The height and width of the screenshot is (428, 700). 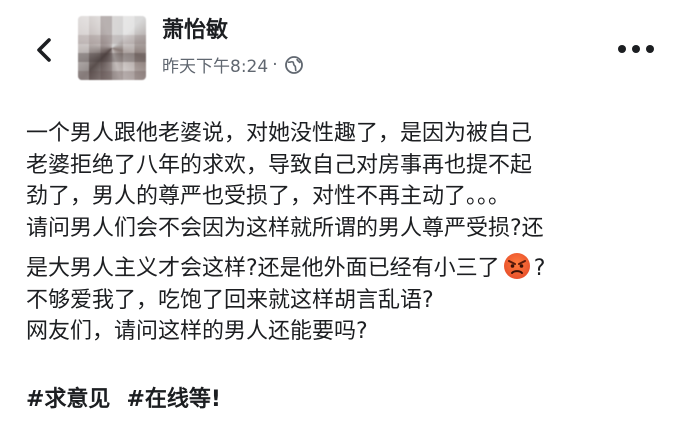 What do you see at coordinates (268, 196) in the screenshot?
I see `post-line: 劲了，男人的尊严也受损了，对性不再主动了。。。` at bounding box center [268, 196].